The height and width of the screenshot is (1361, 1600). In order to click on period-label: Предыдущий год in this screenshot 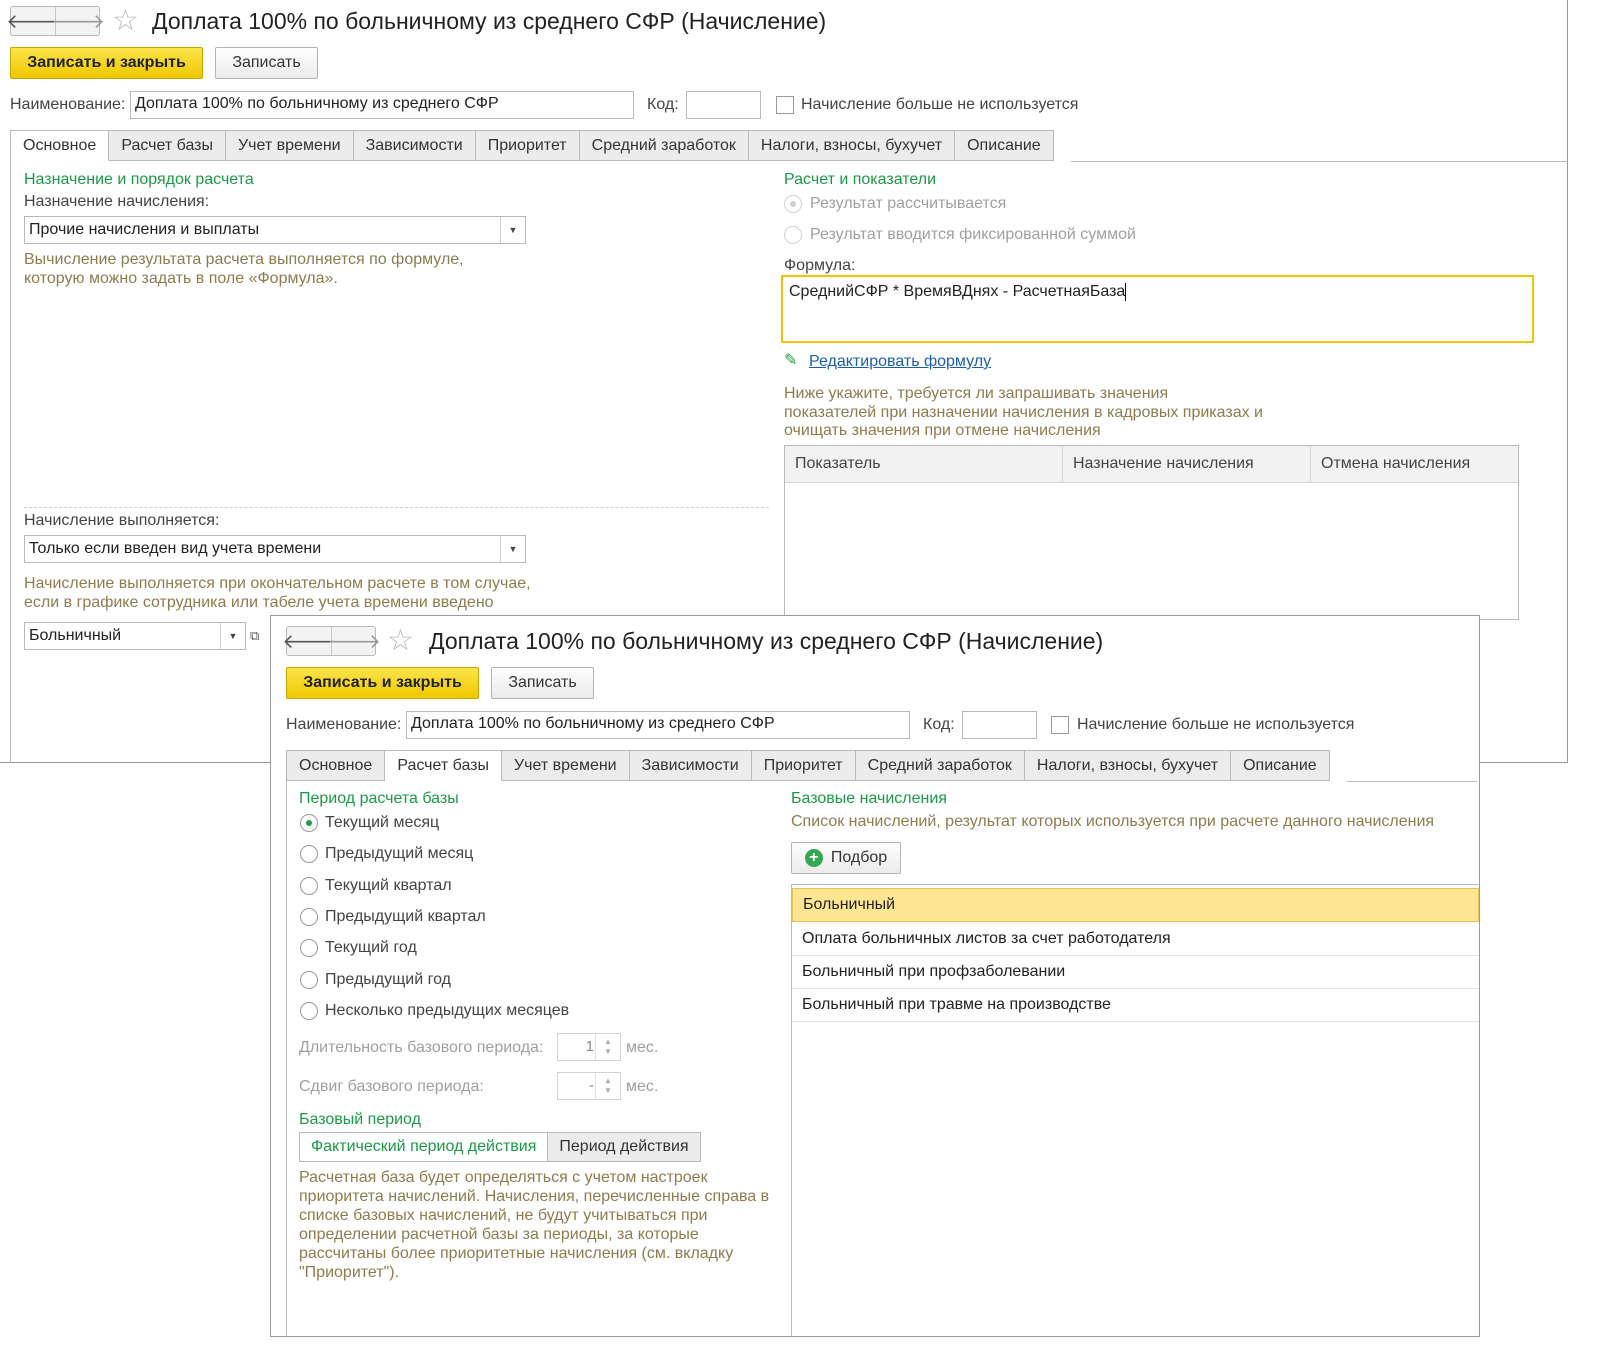, I will do `click(388, 979)`.